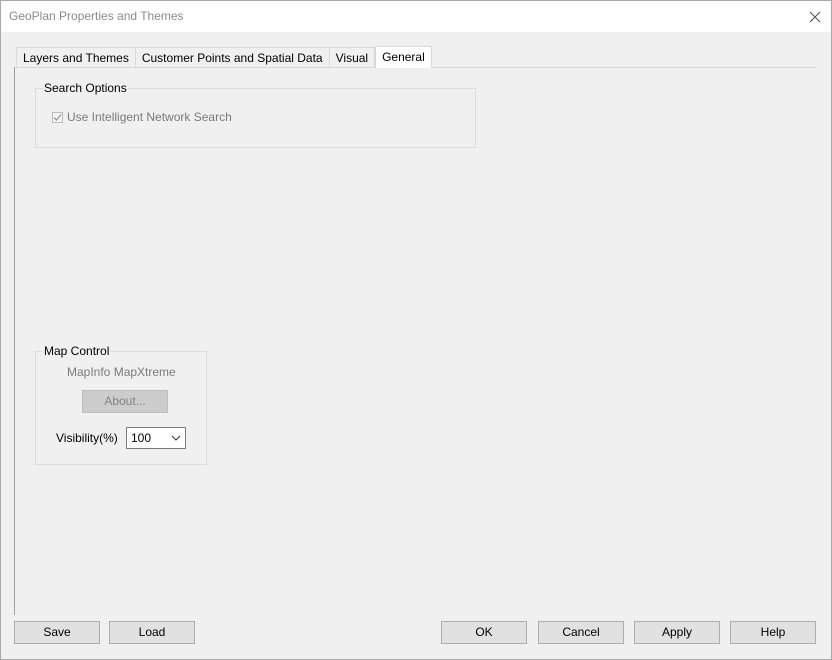 Image resolution: width=832 pixels, height=660 pixels. I want to click on intelligent-search-option: Use Intelligent Network Search, so click(142, 117).